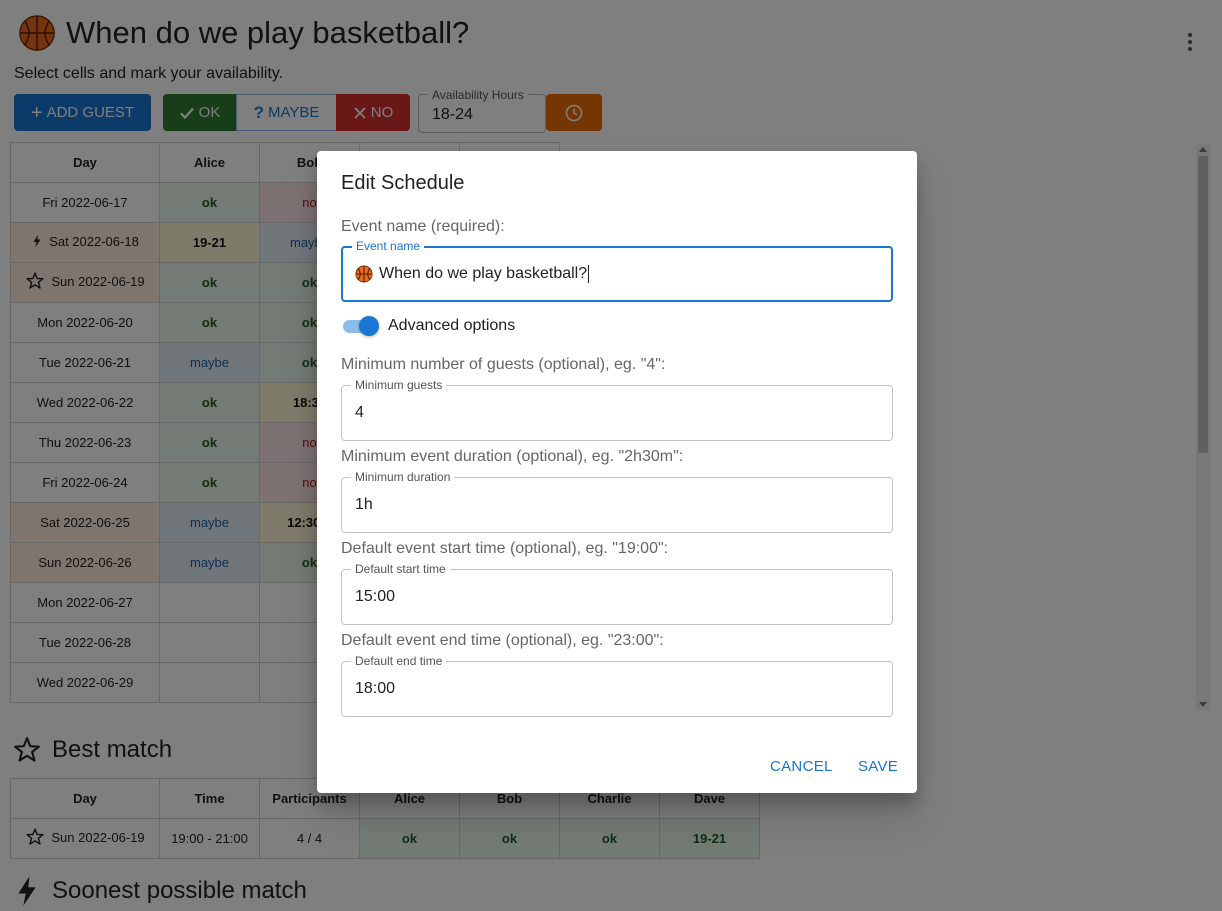 This screenshot has height=911, width=1222. I want to click on start-time-input: Default start time 15:00, so click(617, 593).